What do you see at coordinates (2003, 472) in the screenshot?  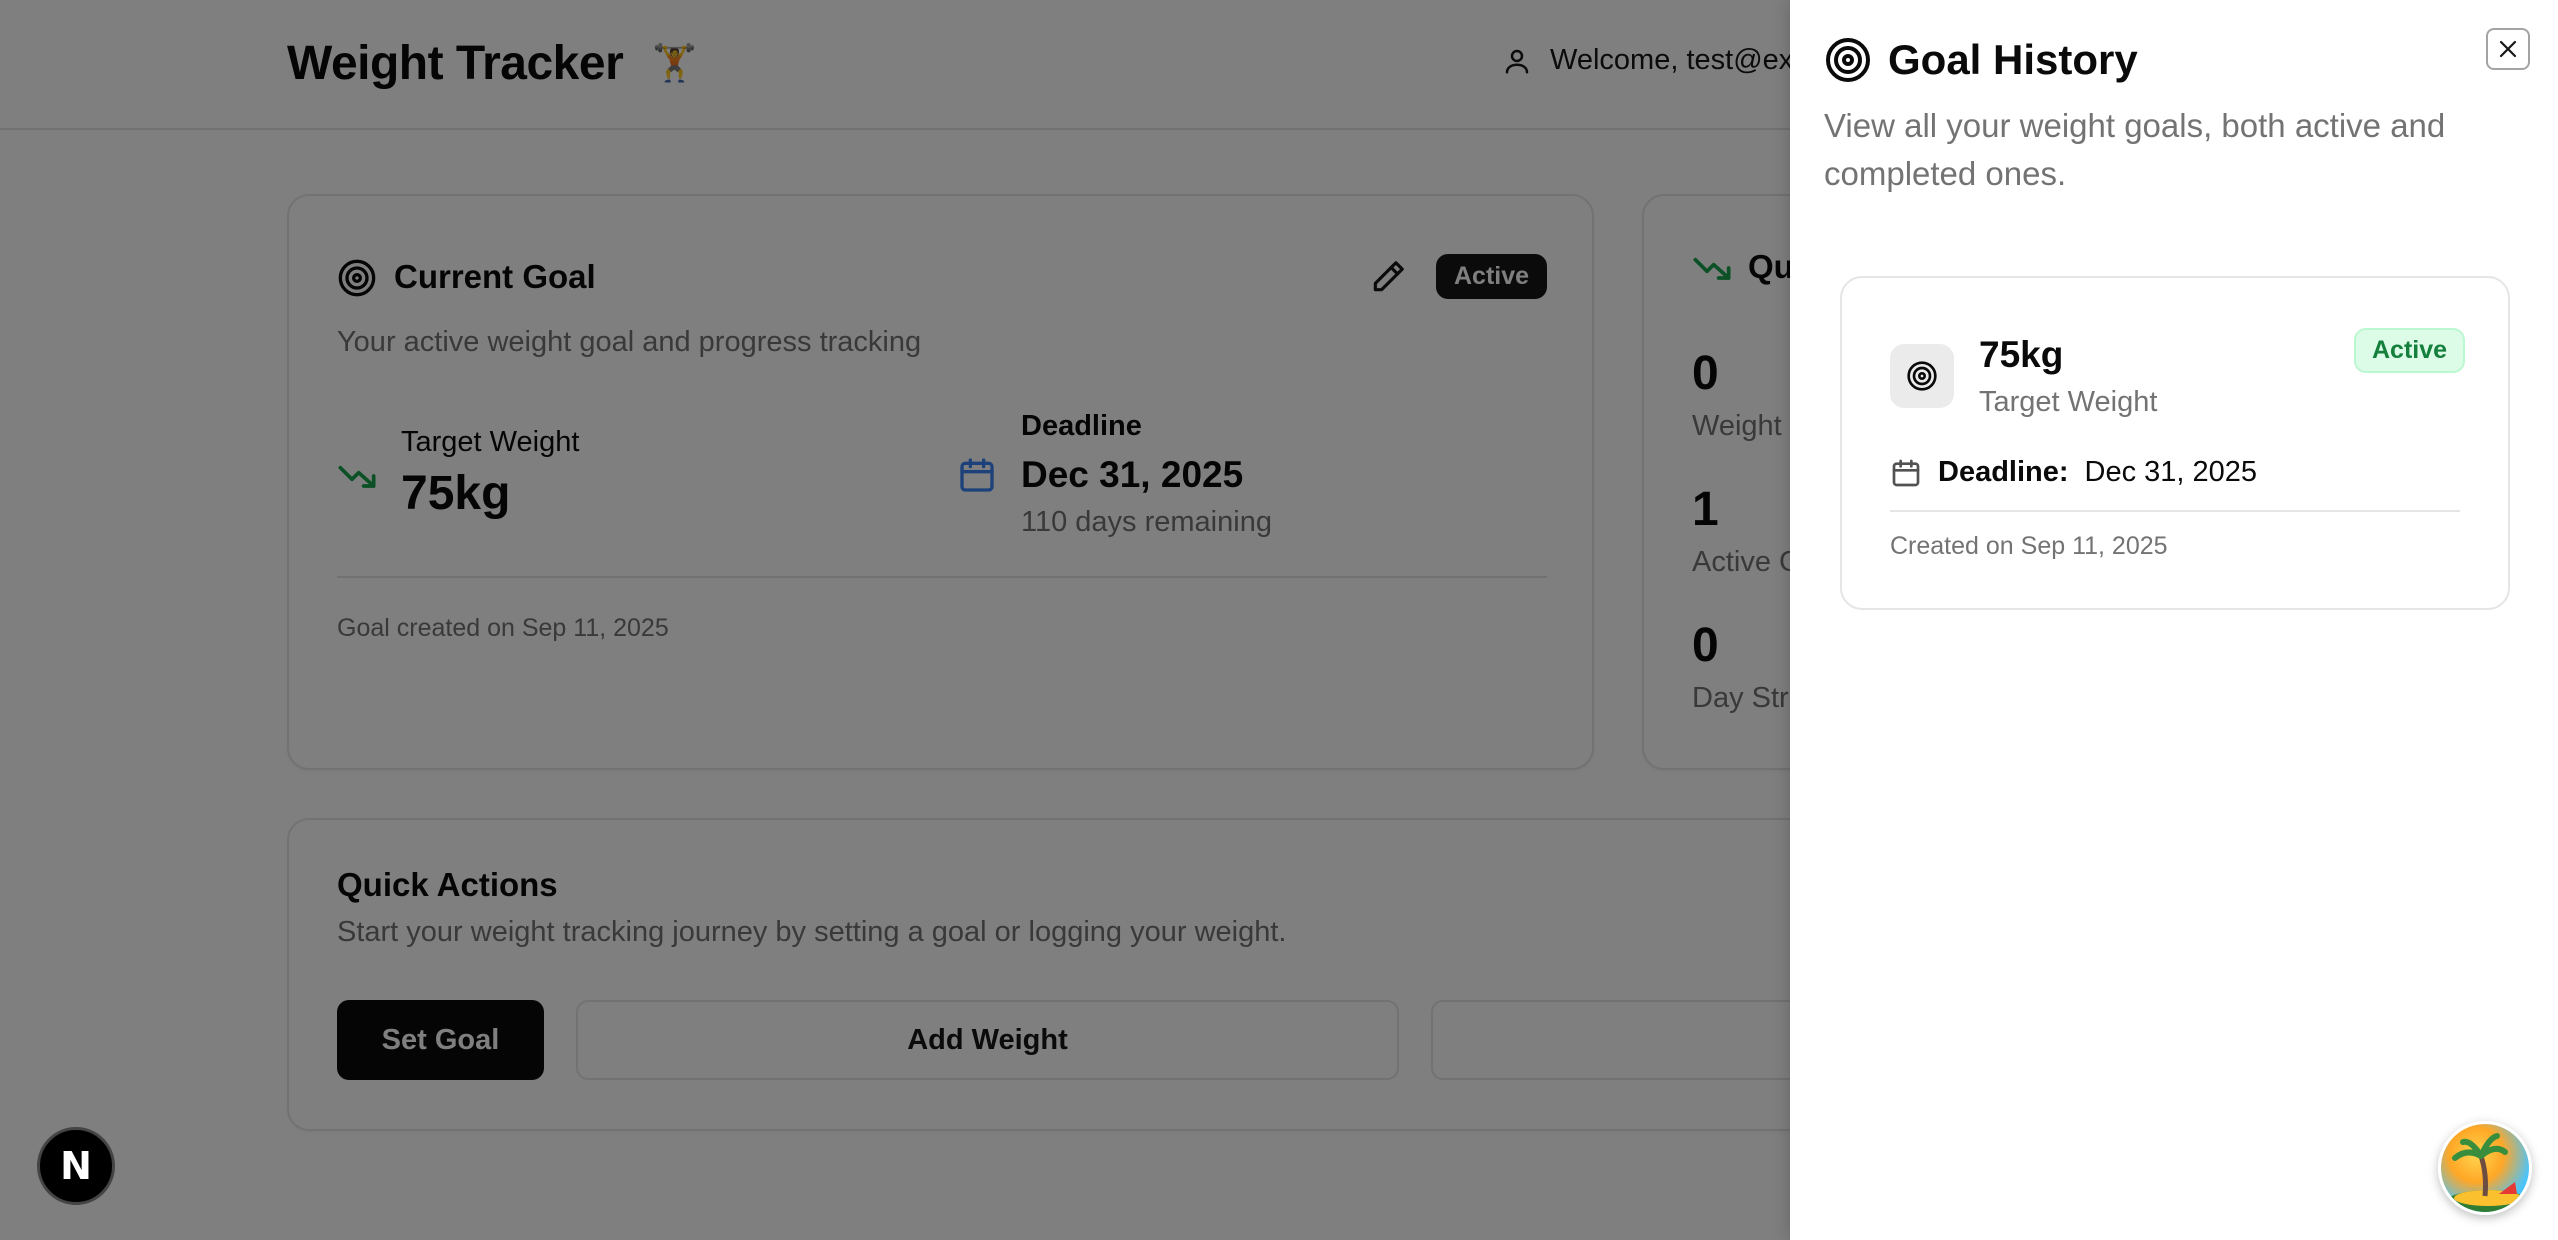 I see `goal-deadline-label: Deadline:` at bounding box center [2003, 472].